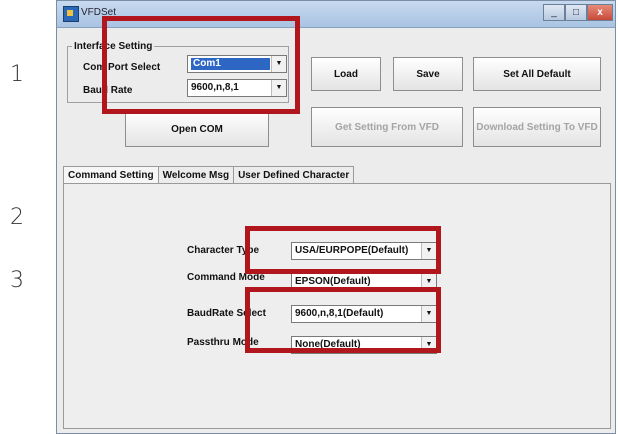  Describe the element at coordinates (346, 74) in the screenshot. I see `load-button: Load` at that location.